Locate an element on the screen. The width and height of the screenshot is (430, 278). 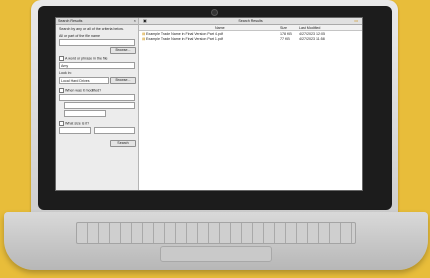
col-modified: Last Modified is located at coordinates (309, 28).